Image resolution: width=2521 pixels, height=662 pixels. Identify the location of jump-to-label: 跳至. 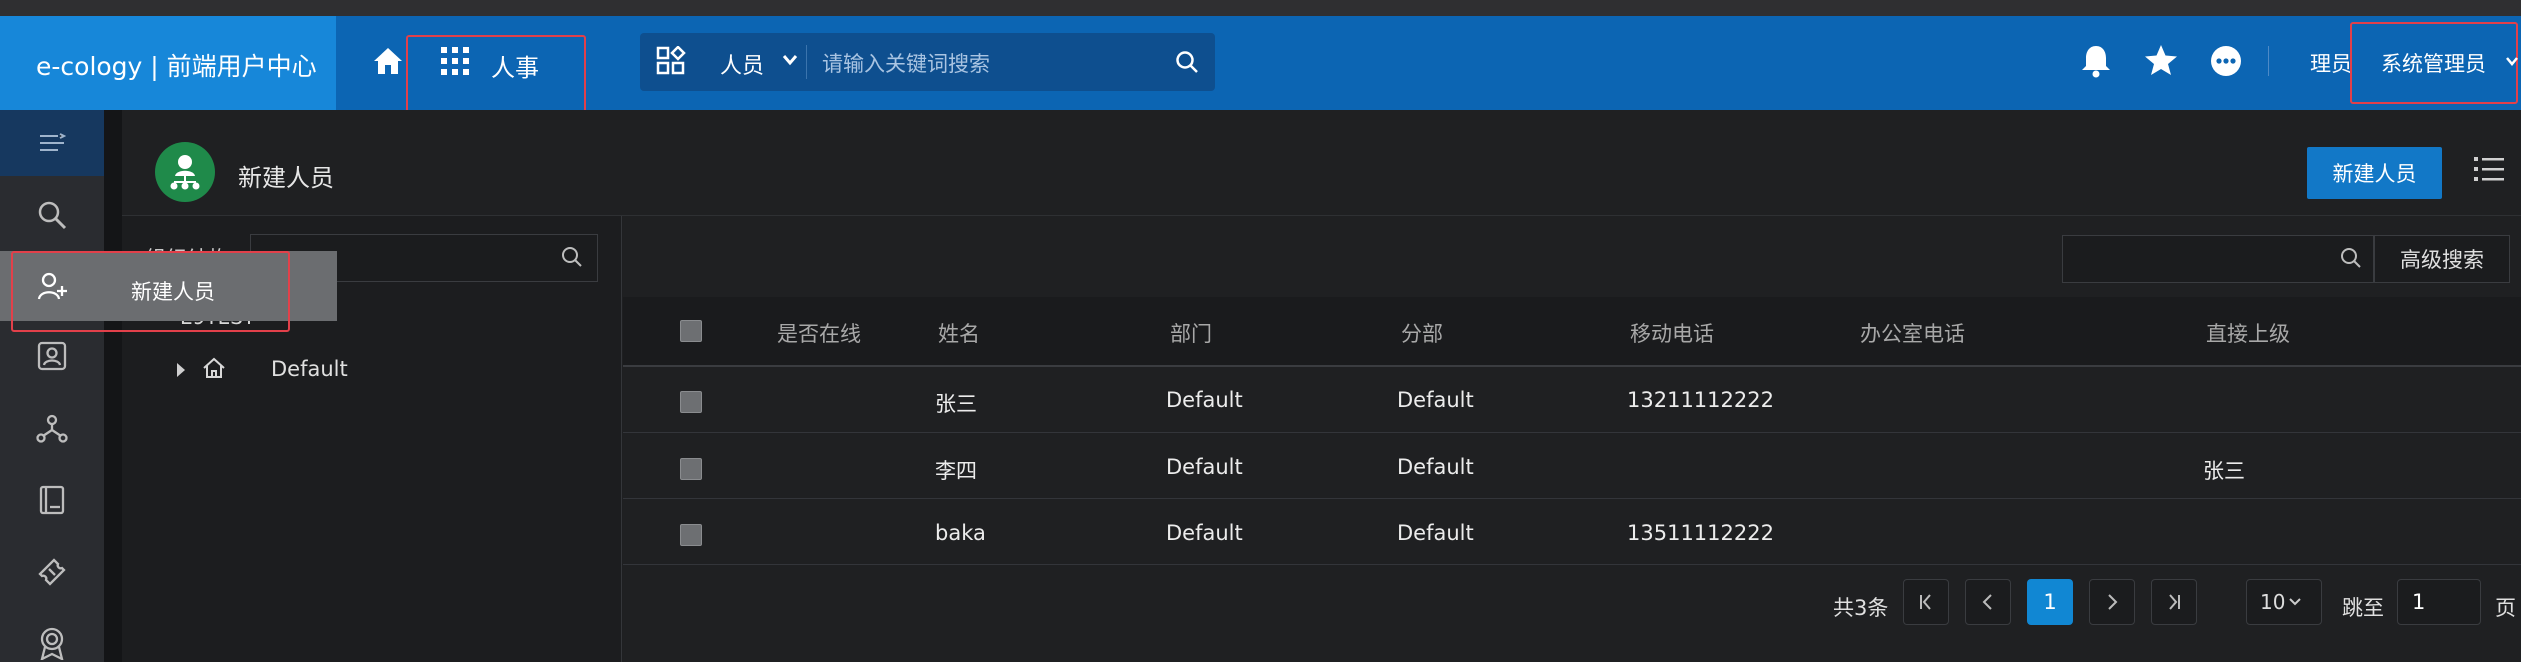
(2363, 608).